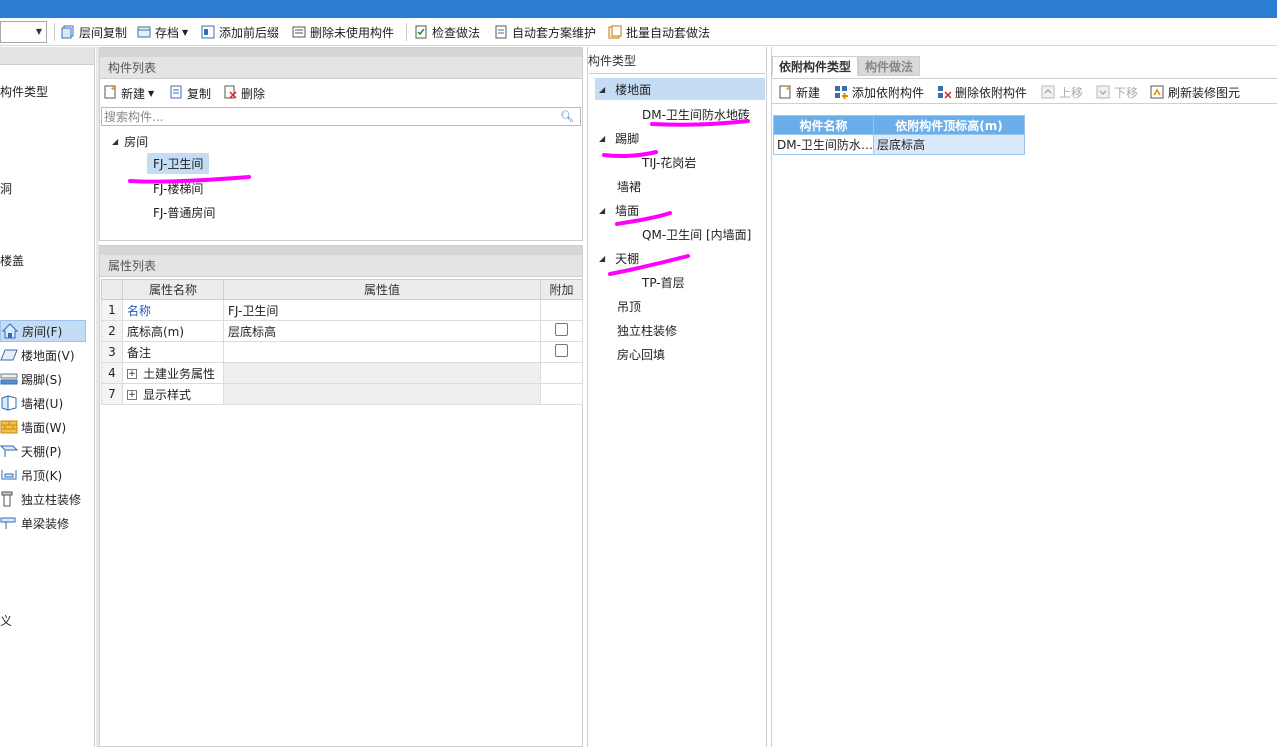  Describe the element at coordinates (43, 451) in the screenshot. I see `sidebar-item-ceiling: 天棚(P)` at that location.